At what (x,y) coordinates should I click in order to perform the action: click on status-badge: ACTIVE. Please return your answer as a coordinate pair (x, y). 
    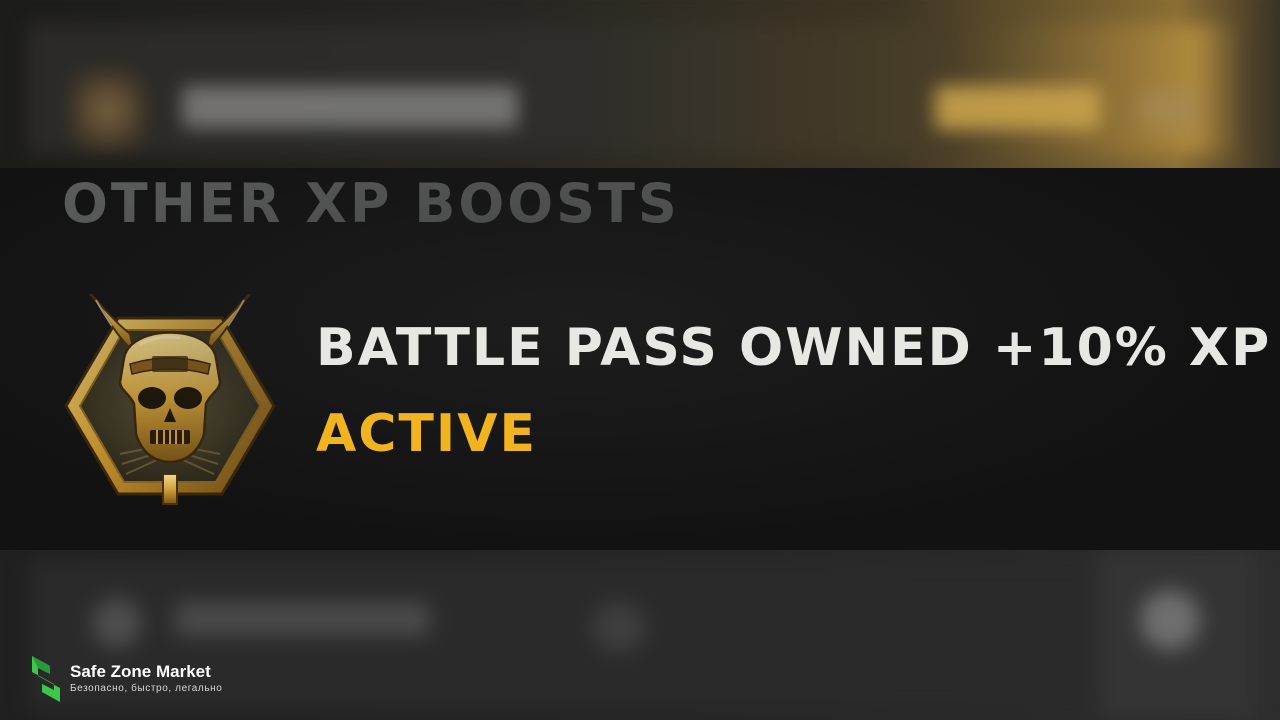
    Looking at the image, I should click on (426, 434).